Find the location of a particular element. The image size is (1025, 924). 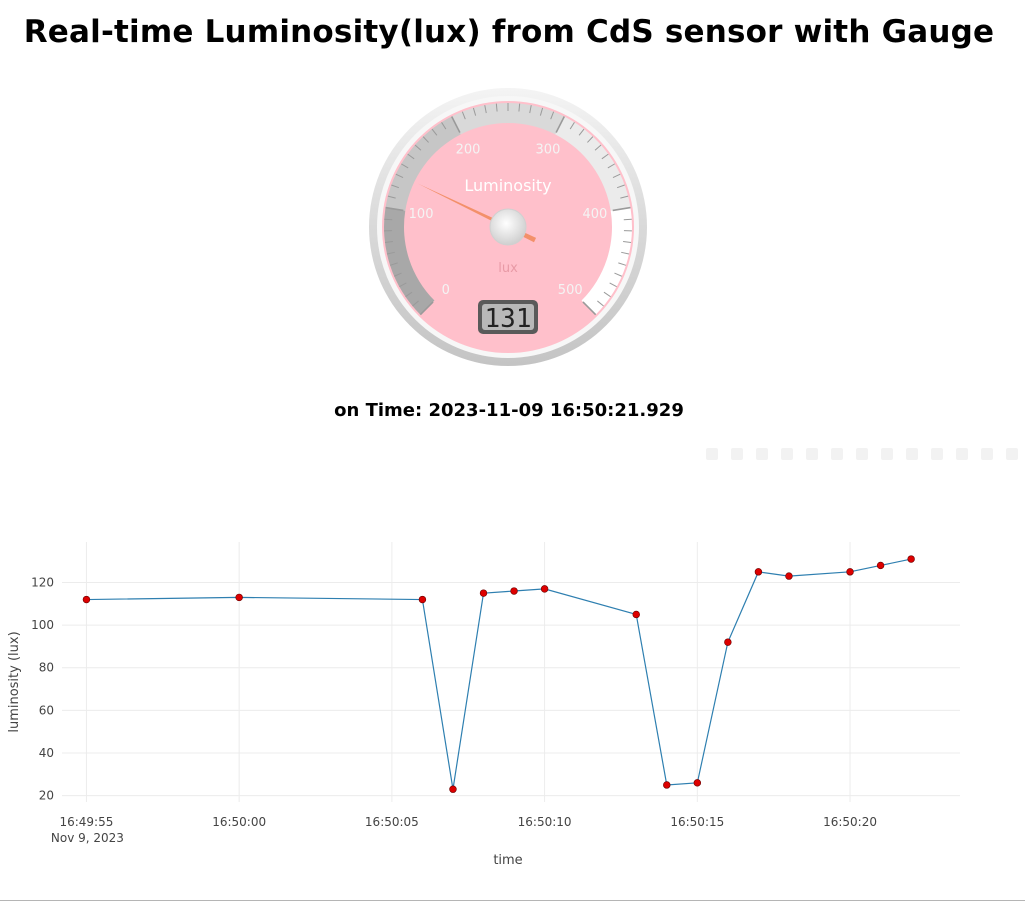

chart-modebar is located at coordinates (861, 454).